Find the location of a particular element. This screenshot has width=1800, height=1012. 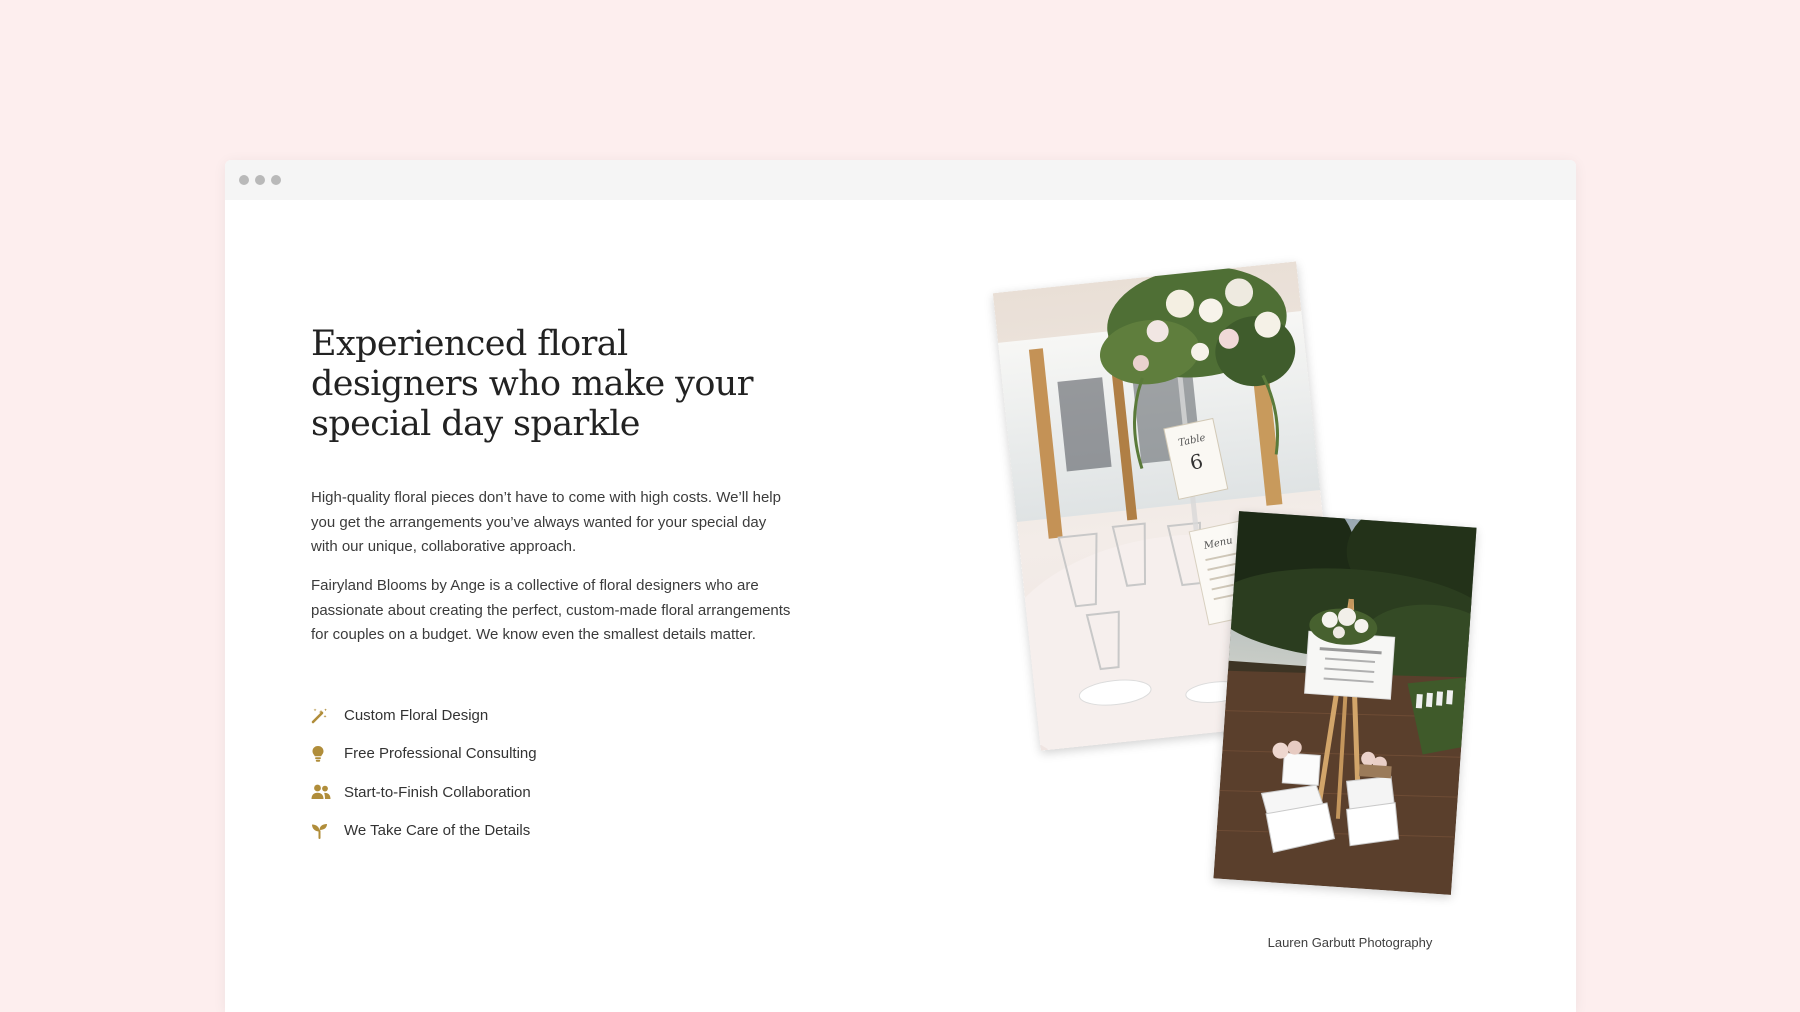

feature-label: Start-to-Finish Collaboration is located at coordinates (437, 792).